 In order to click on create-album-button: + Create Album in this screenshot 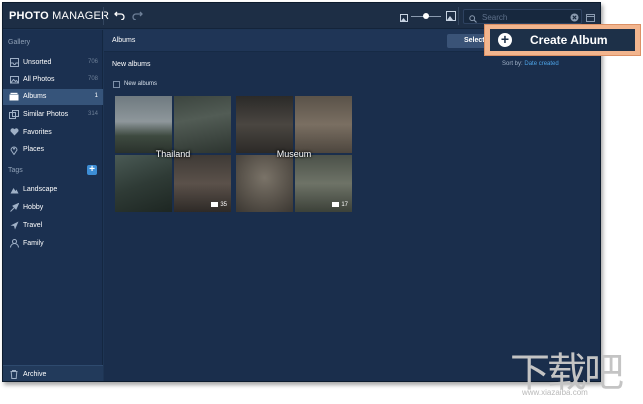, I will do `click(562, 40)`.